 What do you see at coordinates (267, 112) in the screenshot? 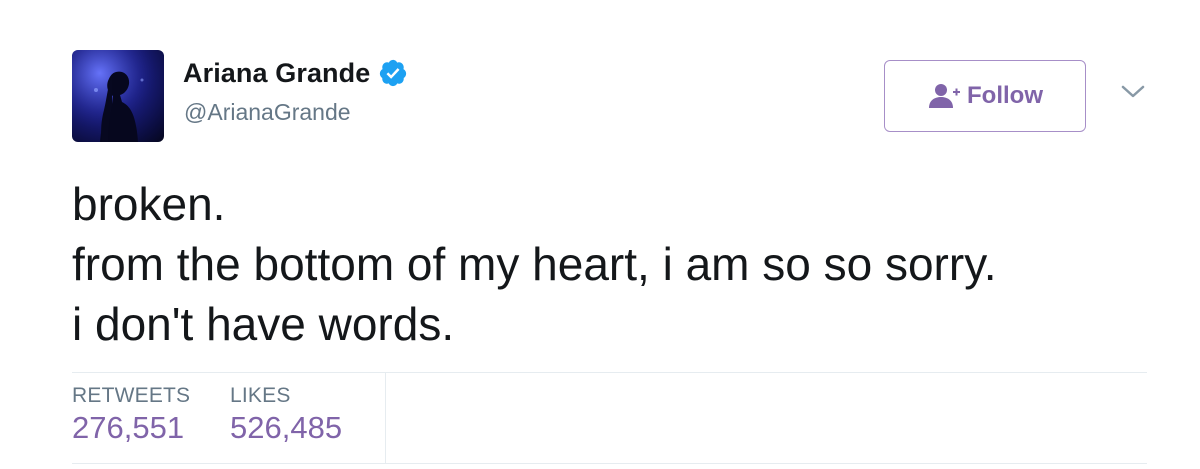
I see `user-handle: @ArianaGrande` at bounding box center [267, 112].